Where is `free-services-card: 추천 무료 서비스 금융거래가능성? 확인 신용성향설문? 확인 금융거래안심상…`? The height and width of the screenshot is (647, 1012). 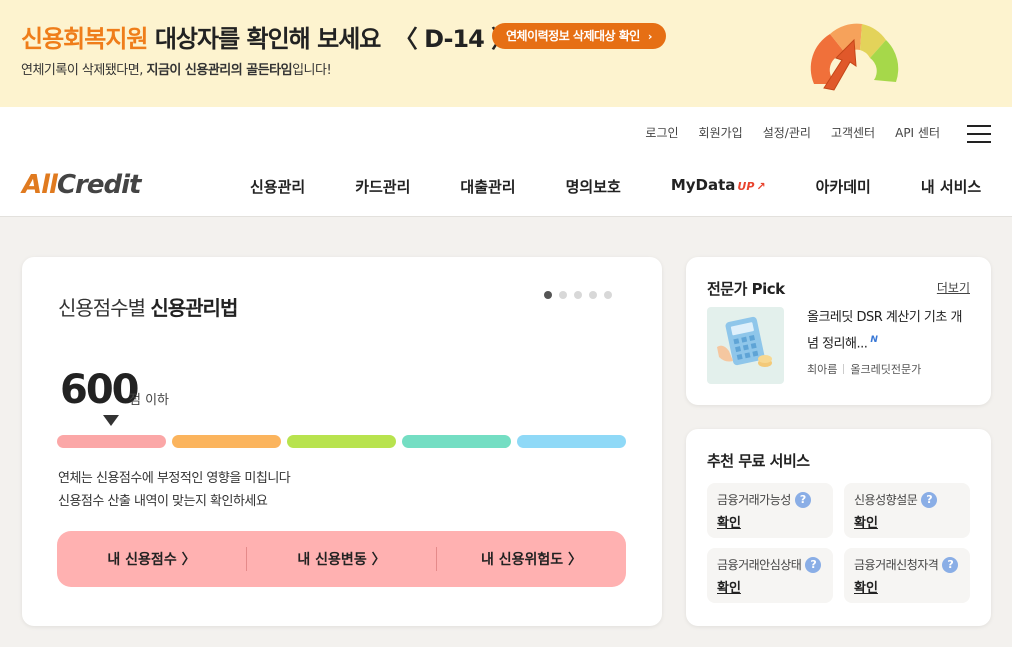 free-services-card: 추천 무료 서비스 금융거래가능성? 확인 신용성향설문? 확인 금융거래안심상… is located at coordinates (838, 527).